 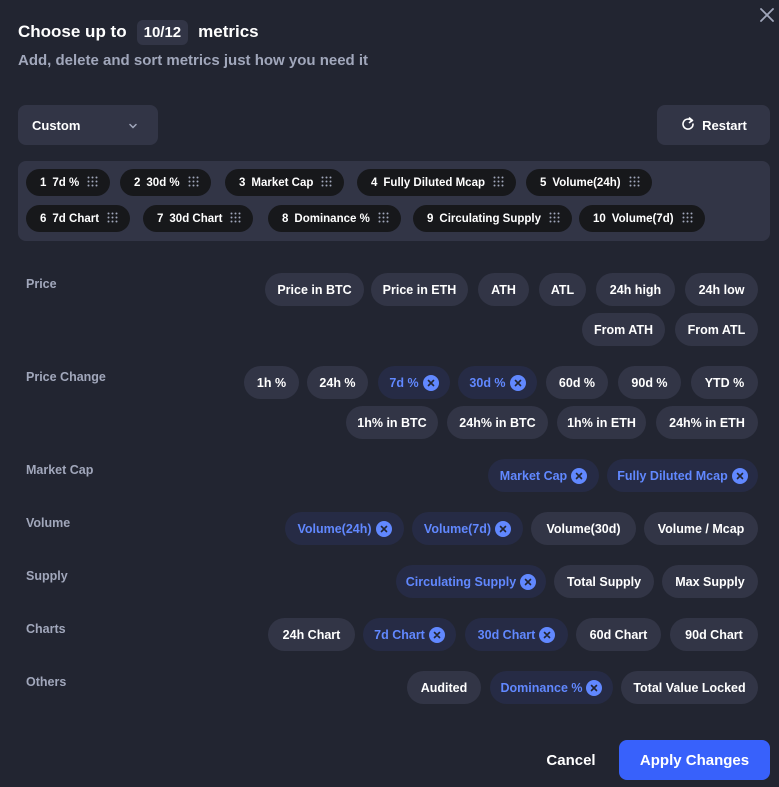 I want to click on metric-option: 90d Chart, so click(x=714, y=634).